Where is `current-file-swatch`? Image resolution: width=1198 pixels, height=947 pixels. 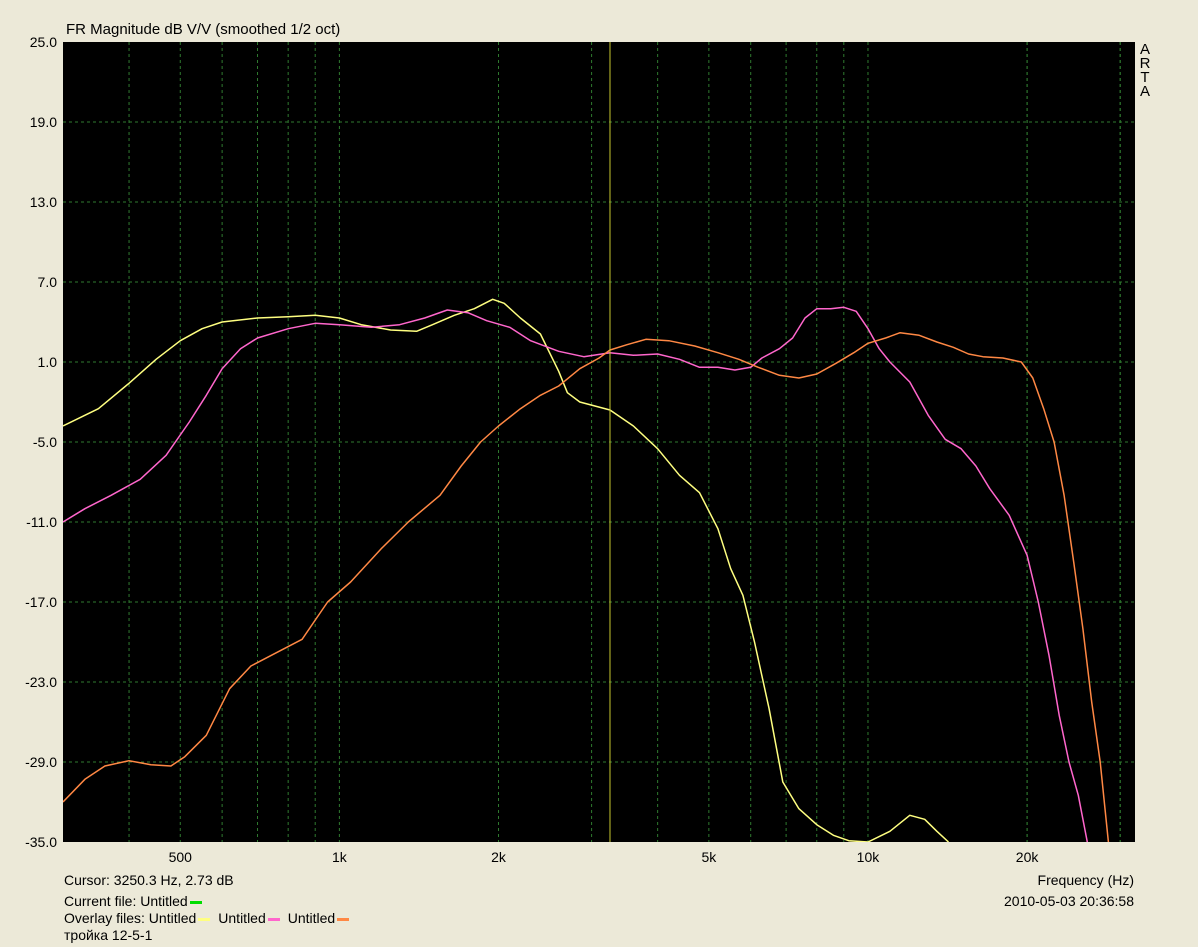
current-file-swatch is located at coordinates (195, 902).